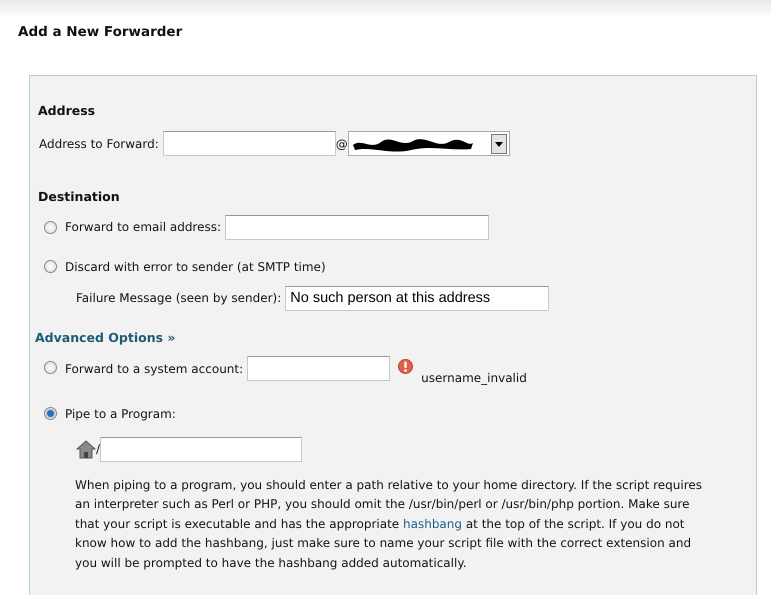  What do you see at coordinates (86, 449) in the screenshot?
I see `home-icon` at bounding box center [86, 449].